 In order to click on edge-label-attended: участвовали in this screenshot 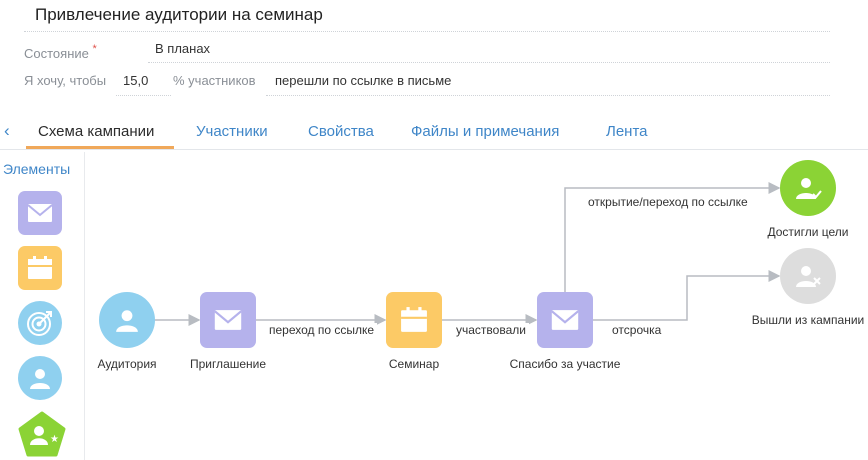, I will do `click(491, 330)`.